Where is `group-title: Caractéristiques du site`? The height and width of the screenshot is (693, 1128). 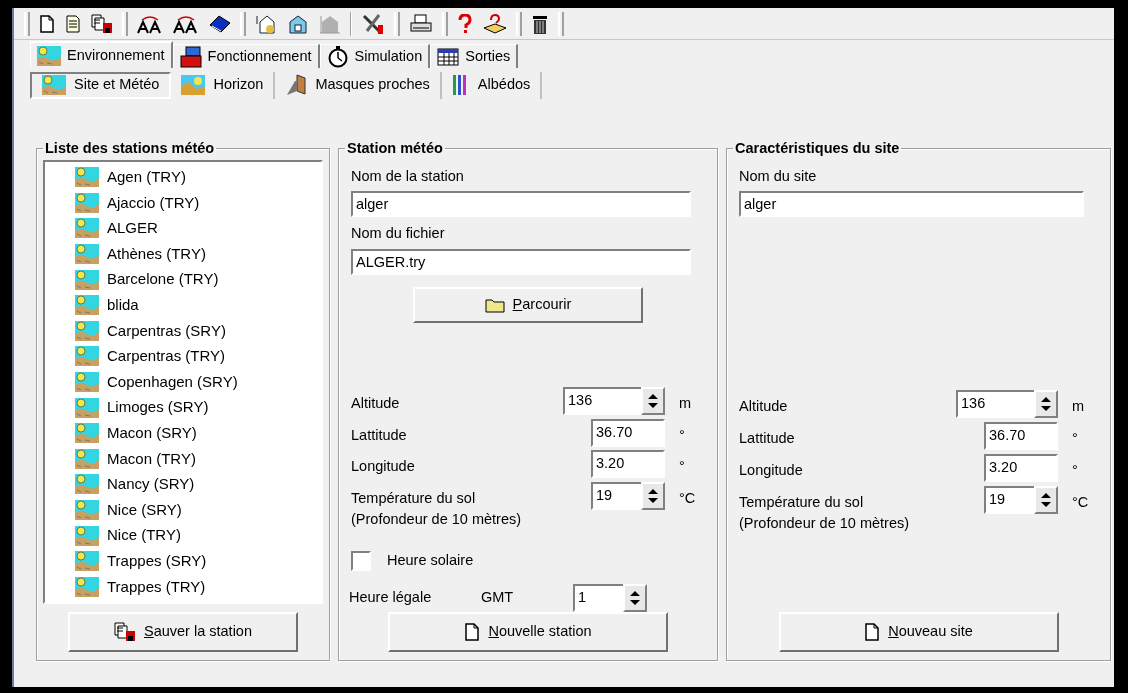 group-title: Caractéristiques du site is located at coordinates (817, 148).